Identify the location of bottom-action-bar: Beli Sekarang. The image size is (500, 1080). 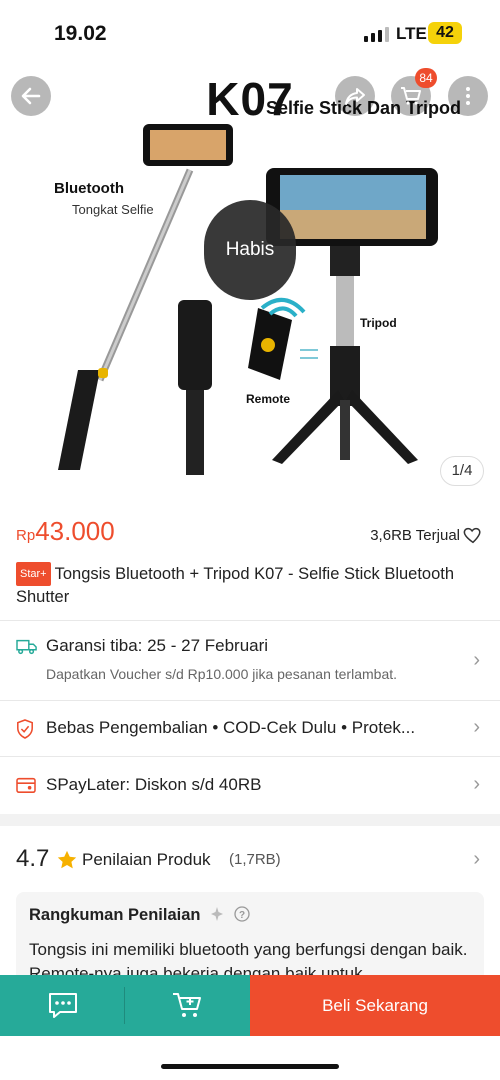
(250, 1005).